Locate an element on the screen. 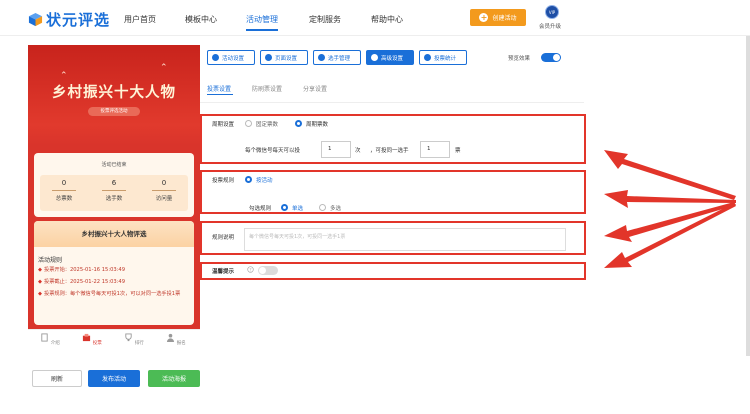  rule-description-textarea: 每个微信号每天可投1次，可投同一选手1票 is located at coordinates (405, 239).